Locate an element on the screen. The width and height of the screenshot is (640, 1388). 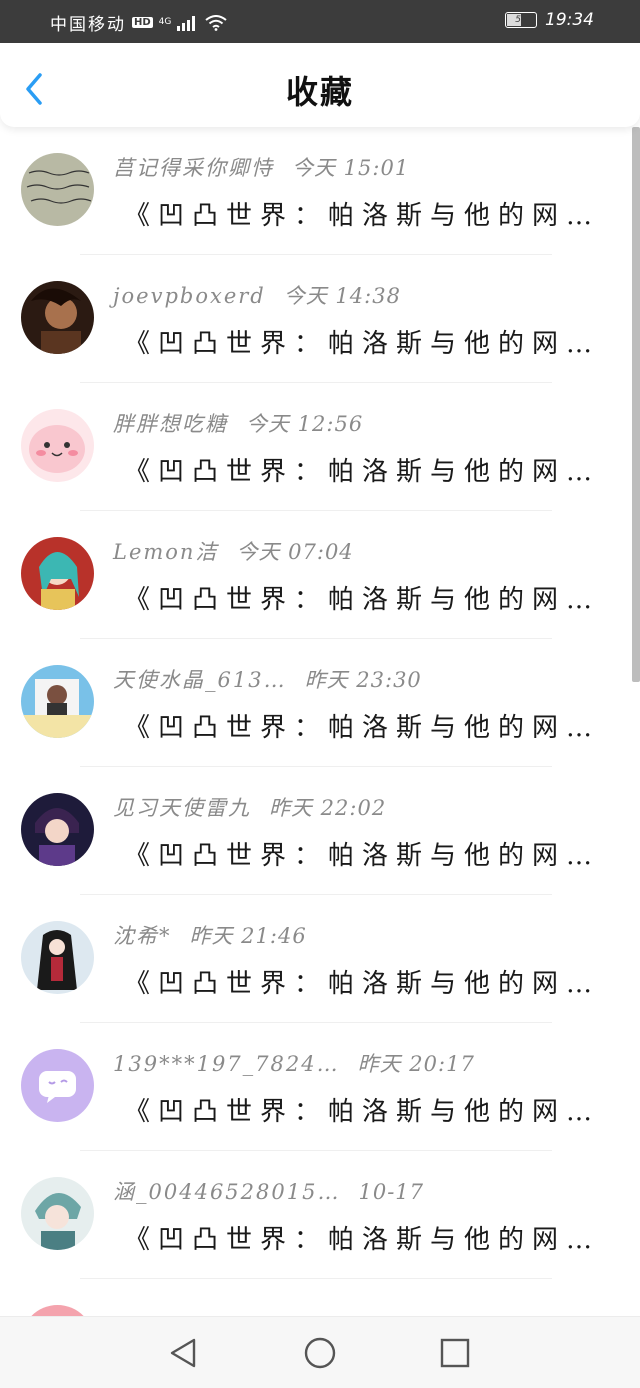
timestamp: 昨天 23:30 is located at coordinates (363, 680).